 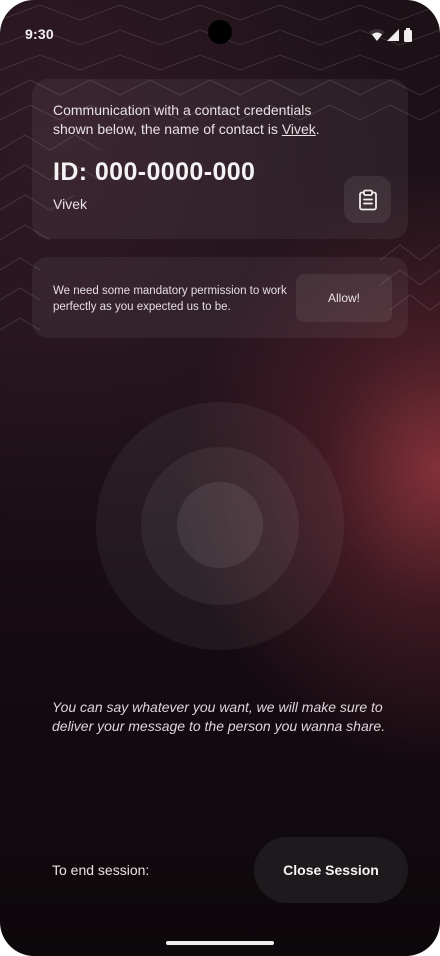 What do you see at coordinates (220, 525) in the screenshot?
I see `voice-ring-inner` at bounding box center [220, 525].